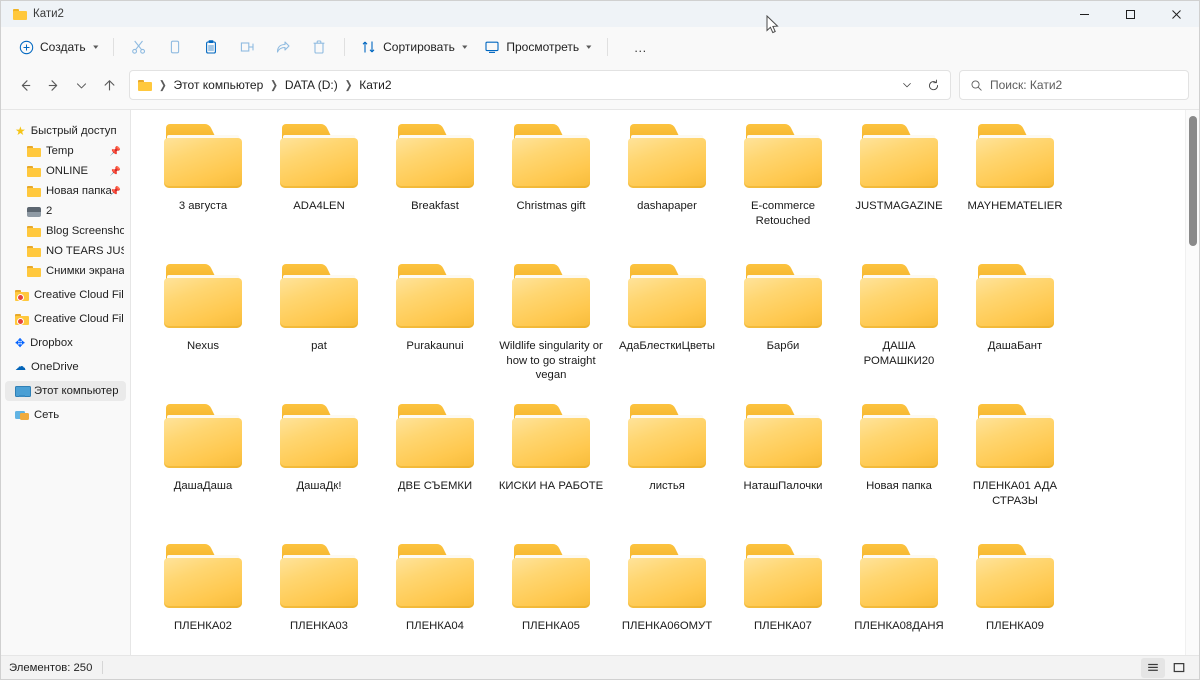 This screenshot has width=1200, height=680. Describe the element at coordinates (413, 47) in the screenshot. I see `sort-button: Сортировать ▾` at that location.